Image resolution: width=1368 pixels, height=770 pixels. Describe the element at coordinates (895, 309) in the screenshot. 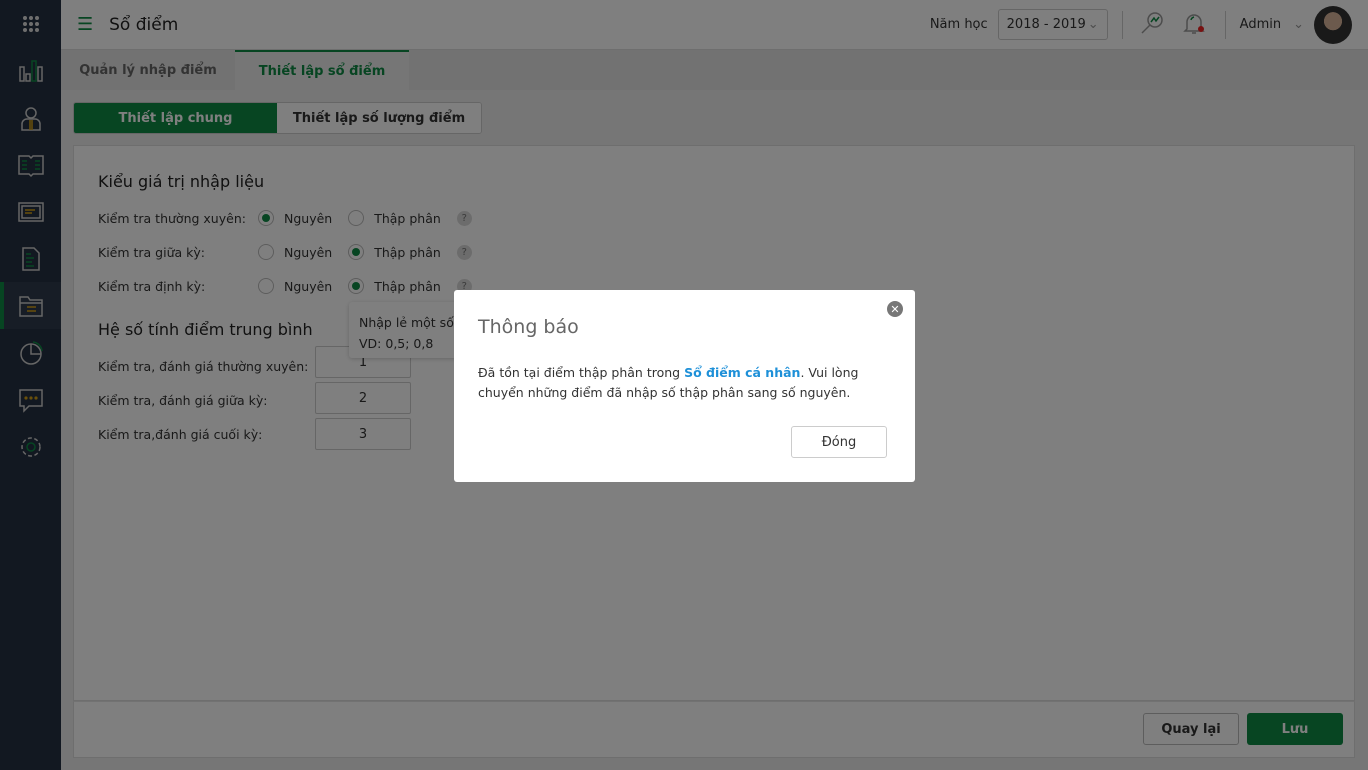

I see `close-icon: ✕` at that location.